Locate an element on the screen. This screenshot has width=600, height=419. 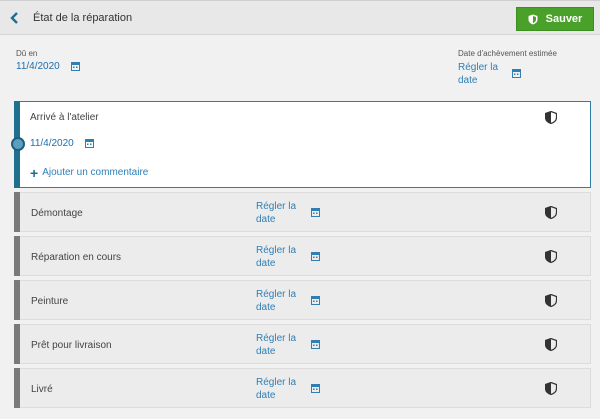
active-step-date: 11/4/2020 is located at coordinates (52, 143).